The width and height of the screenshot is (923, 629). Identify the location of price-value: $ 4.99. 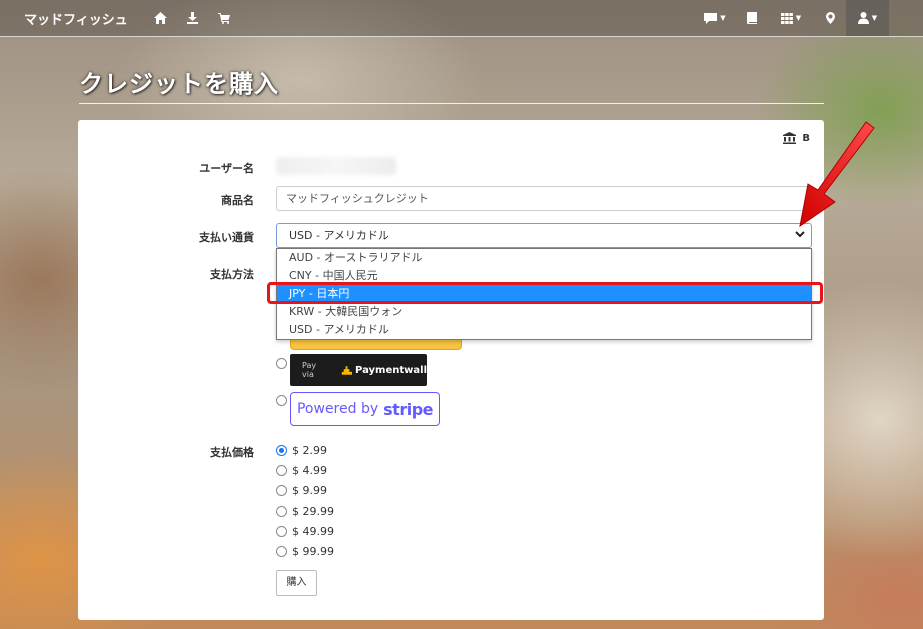
(309, 470).